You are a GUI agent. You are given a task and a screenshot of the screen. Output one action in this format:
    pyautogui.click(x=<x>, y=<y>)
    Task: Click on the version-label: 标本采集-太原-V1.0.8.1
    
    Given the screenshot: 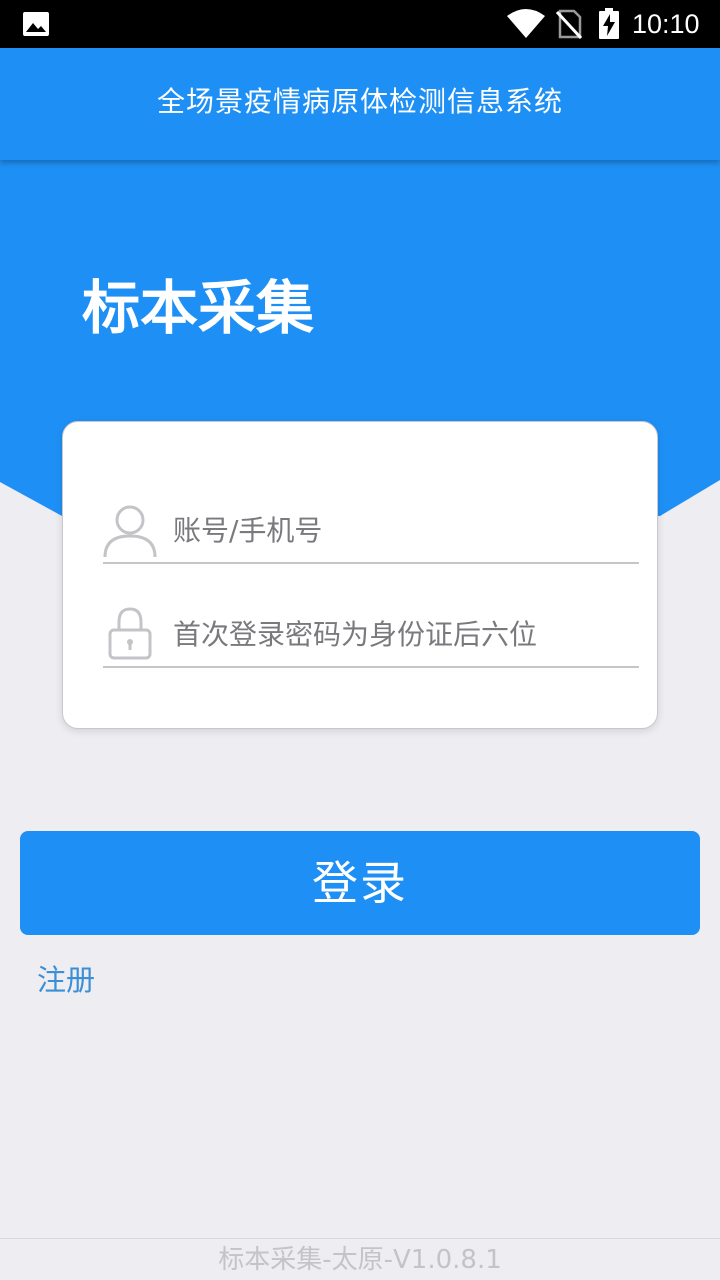 What is the action you would take?
    pyautogui.click(x=360, y=1260)
    